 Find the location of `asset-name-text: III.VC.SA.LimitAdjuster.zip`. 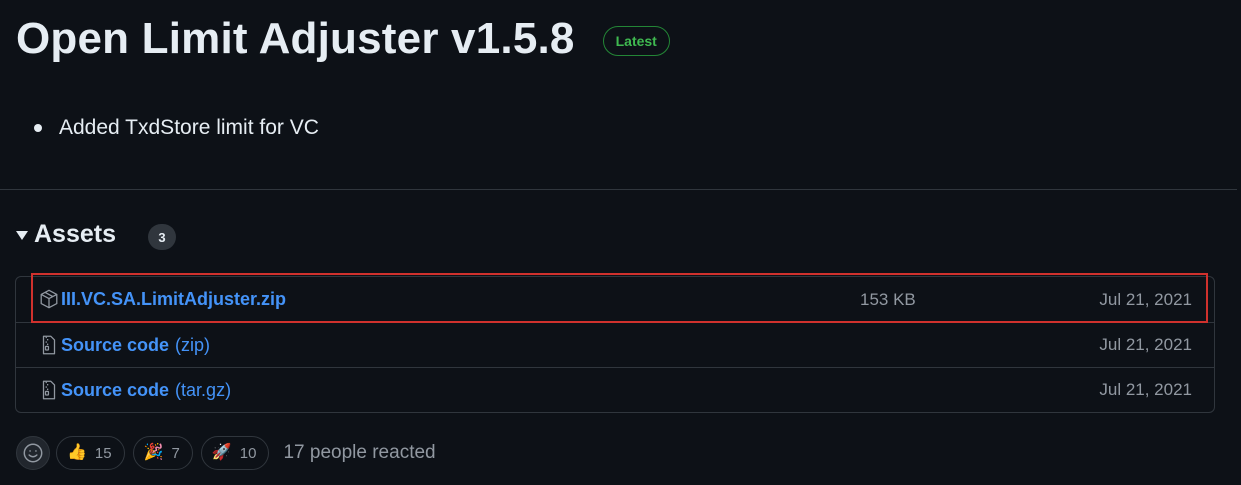

asset-name-text: III.VC.SA.LimitAdjuster.zip is located at coordinates (174, 299).